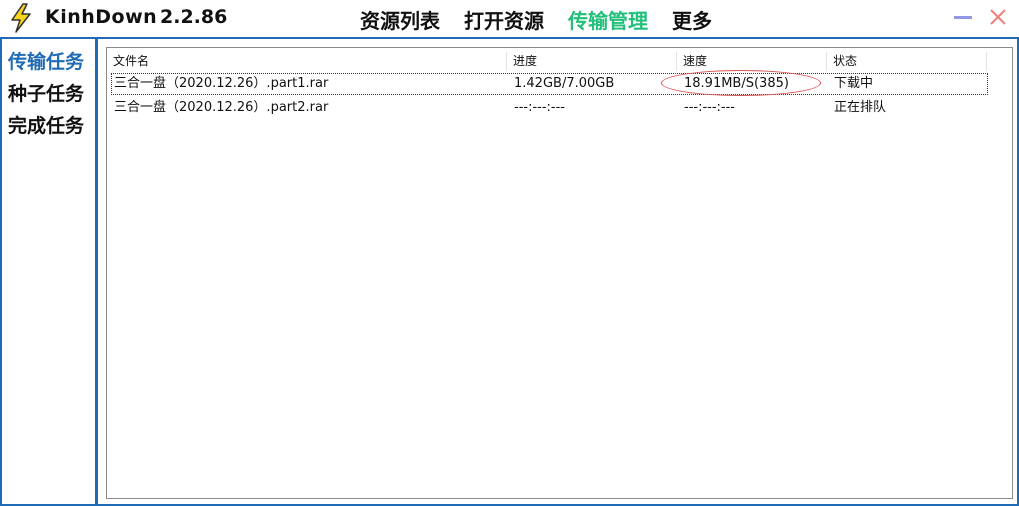  Describe the element at coordinates (752, 61) in the screenshot. I see `column-header-speed: 速度` at that location.